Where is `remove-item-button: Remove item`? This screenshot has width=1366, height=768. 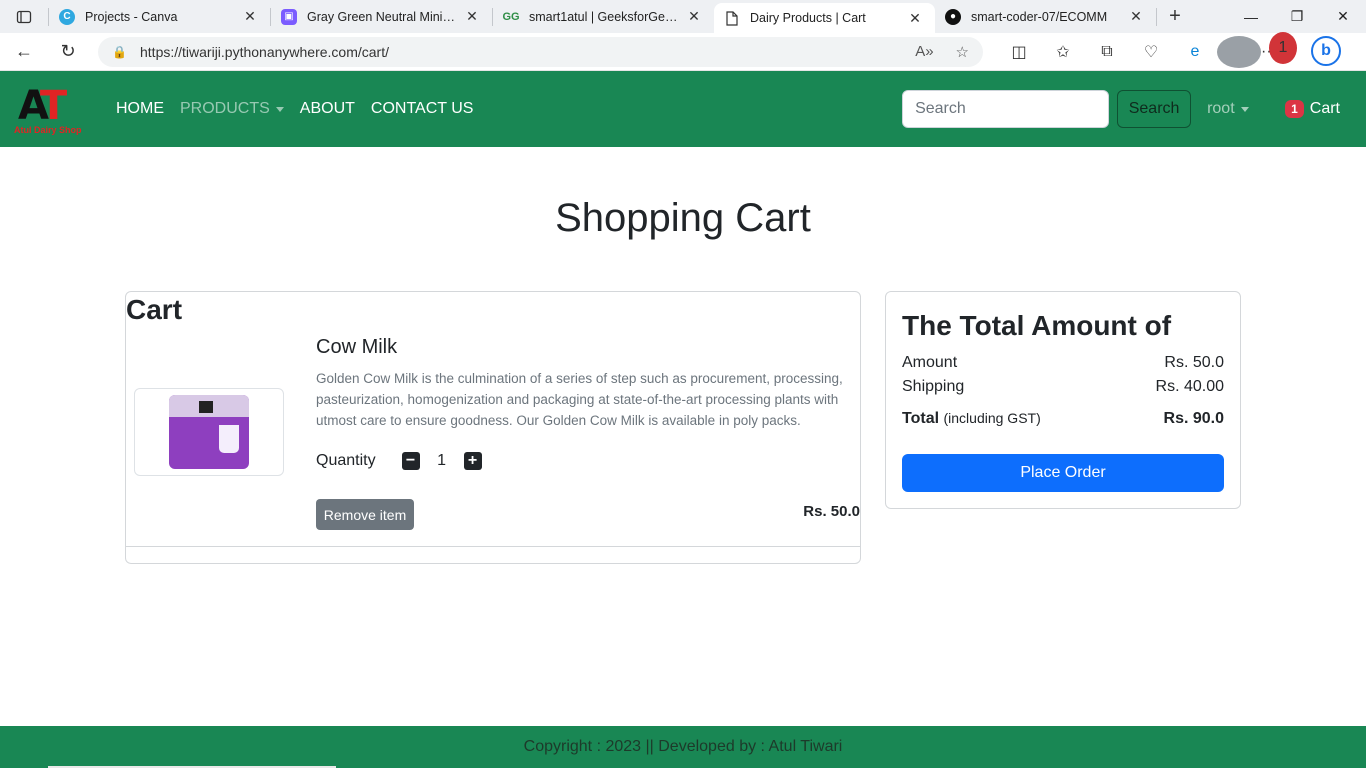 remove-item-button: Remove item is located at coordinates (365, 514).